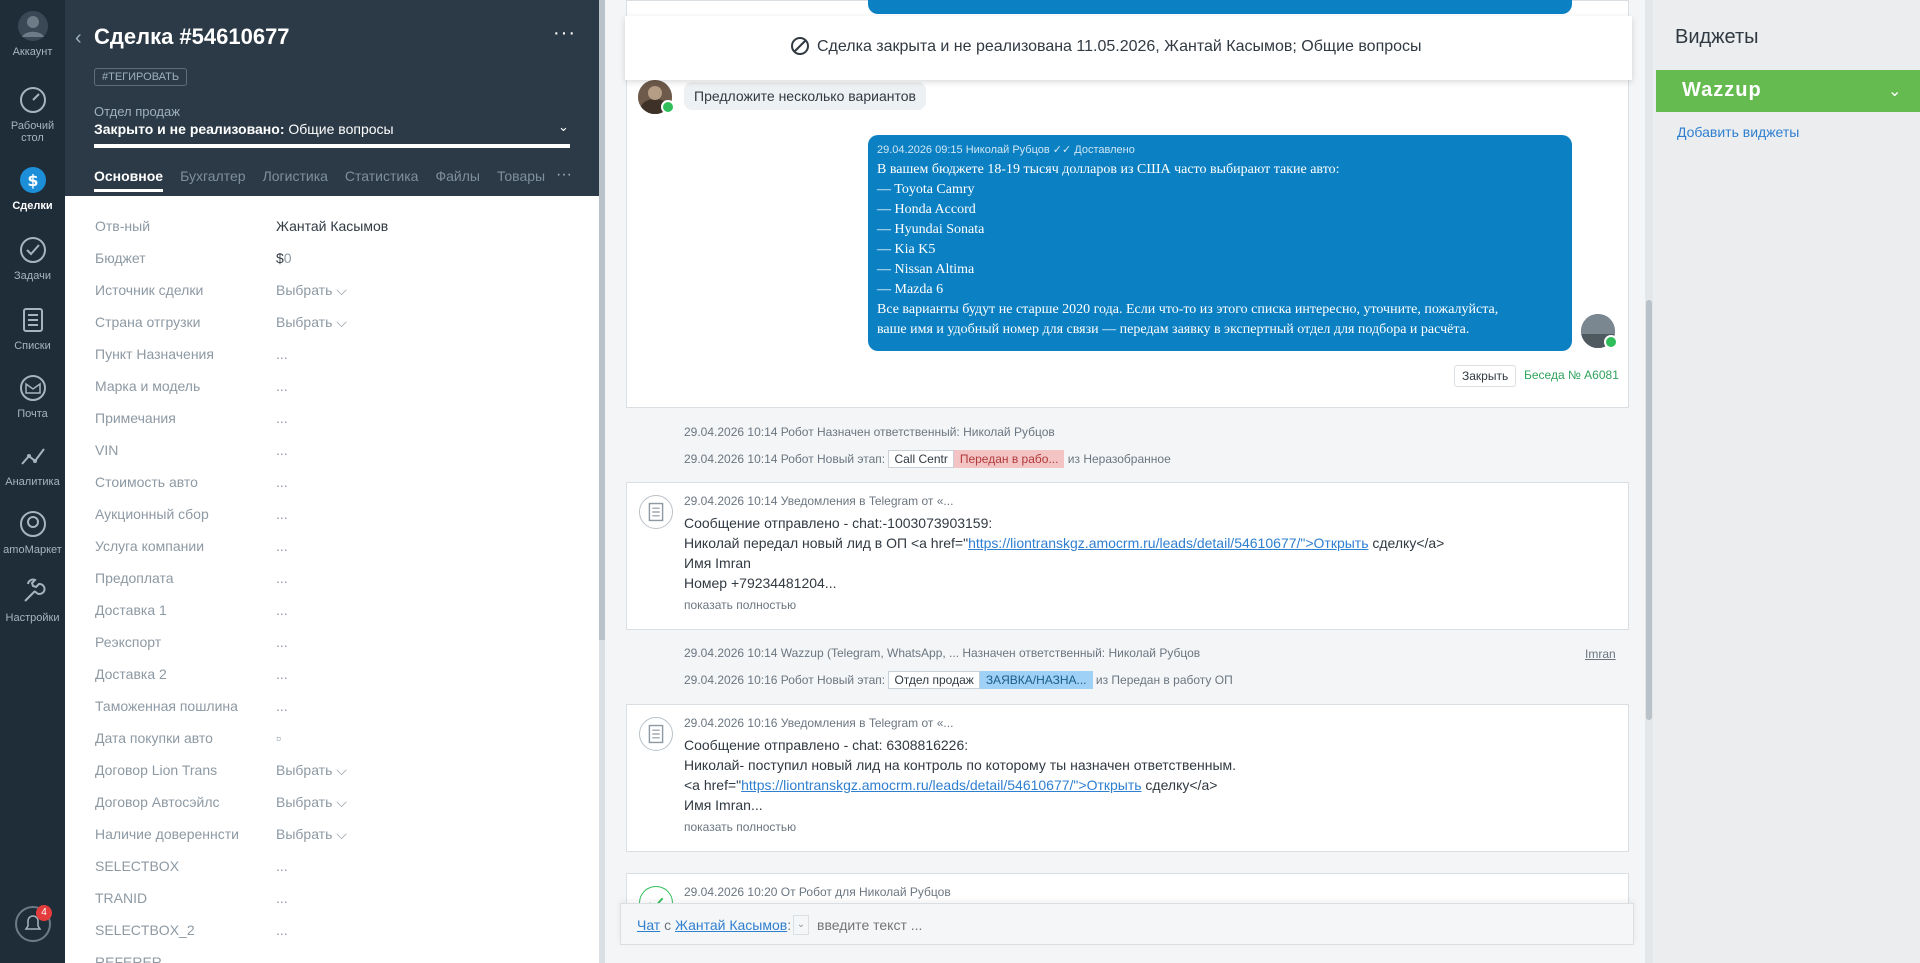  I want to click on tab-statistics: Статистика, so click(382, 180).